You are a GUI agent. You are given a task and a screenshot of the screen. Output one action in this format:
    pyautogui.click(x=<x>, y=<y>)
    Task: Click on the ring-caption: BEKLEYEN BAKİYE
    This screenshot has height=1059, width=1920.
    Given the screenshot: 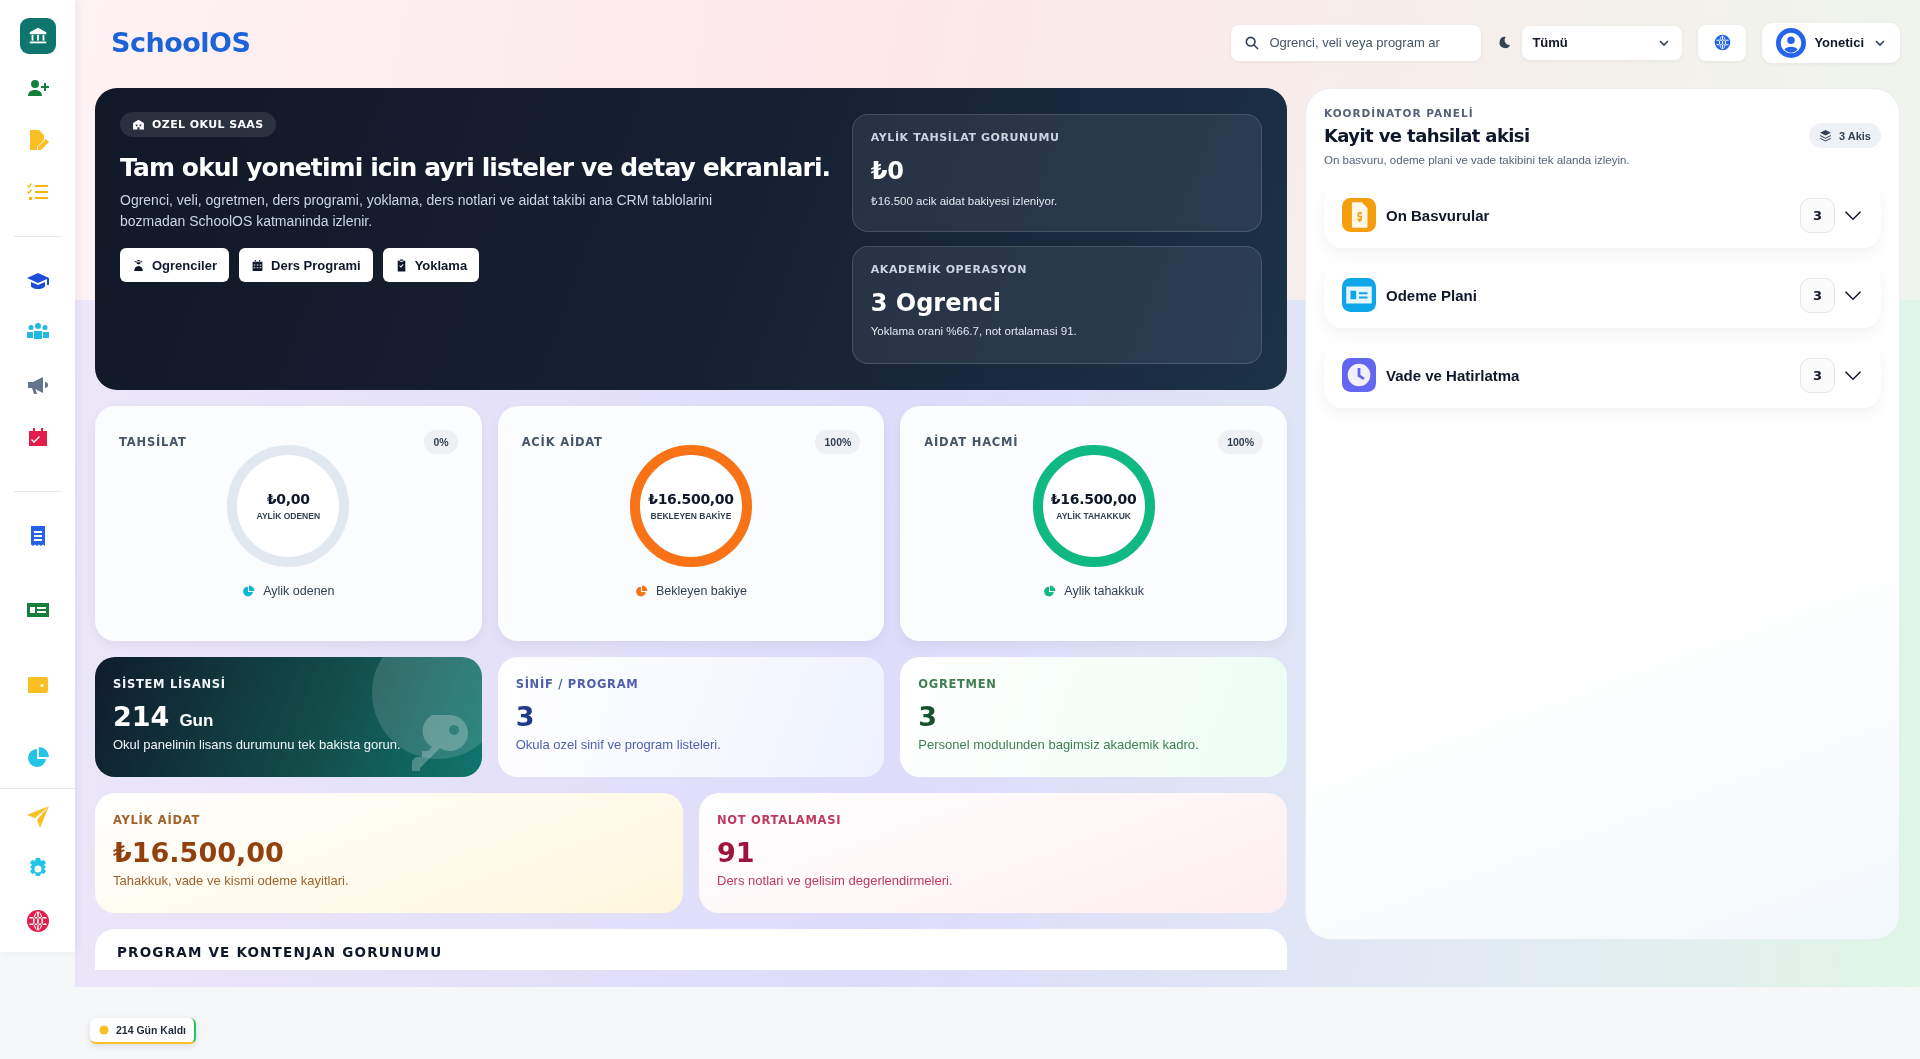 What is the action you would take?
    pyautogui.click(x=691, y=516)
    